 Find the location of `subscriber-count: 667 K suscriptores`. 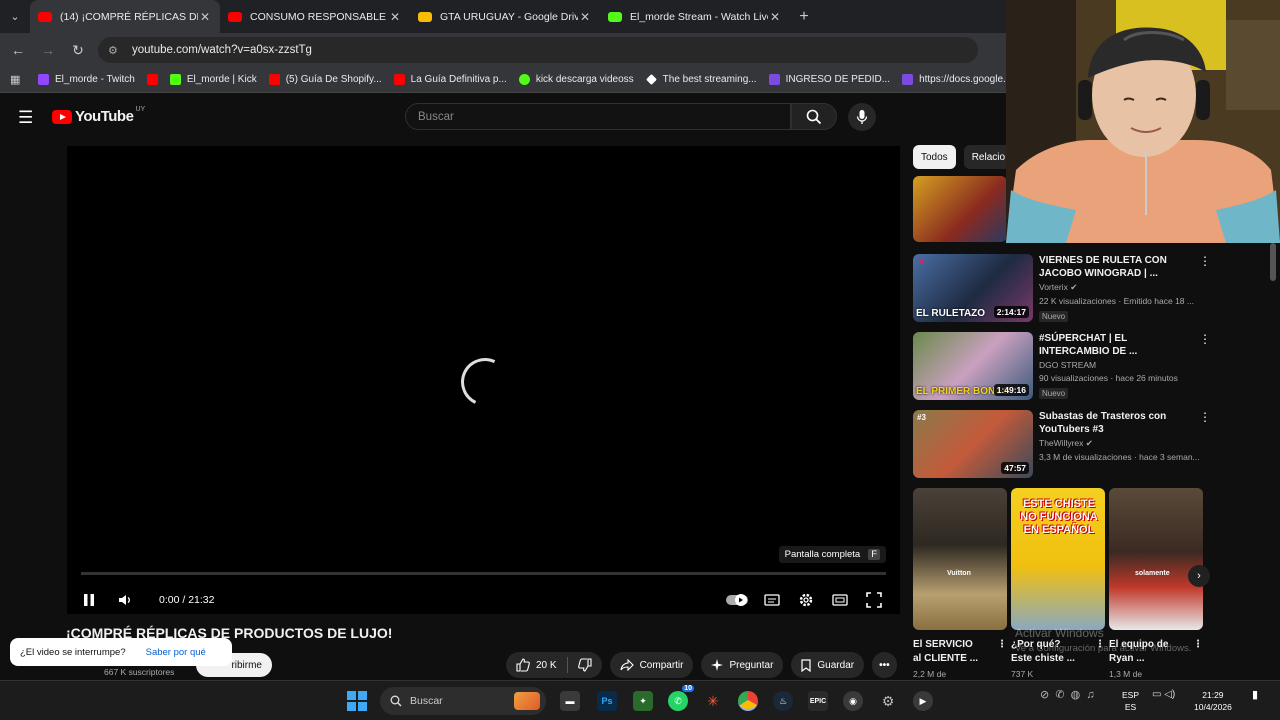

subscriber-count: 667 K suscriptores is located at coordinates (139, 672).